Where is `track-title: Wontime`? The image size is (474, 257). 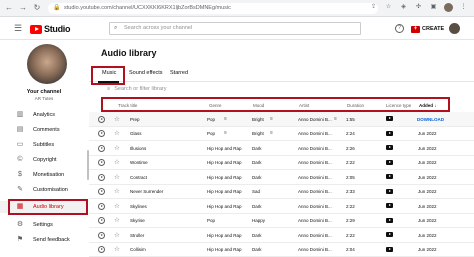 track-title: Wontime is located at coordinates (139, 162).